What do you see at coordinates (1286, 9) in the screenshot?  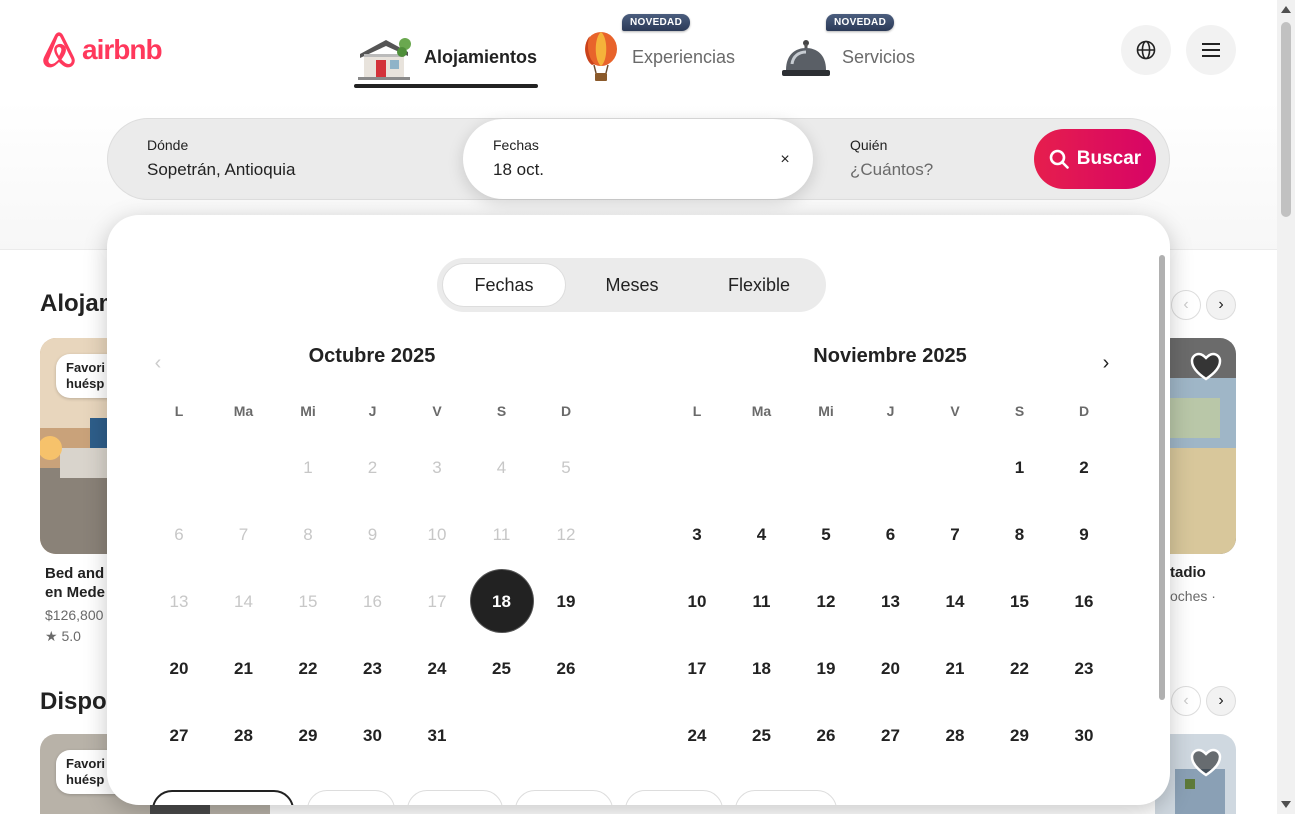 I see `scroll-up-arrow-icon` at bounding box center [1286, 9].